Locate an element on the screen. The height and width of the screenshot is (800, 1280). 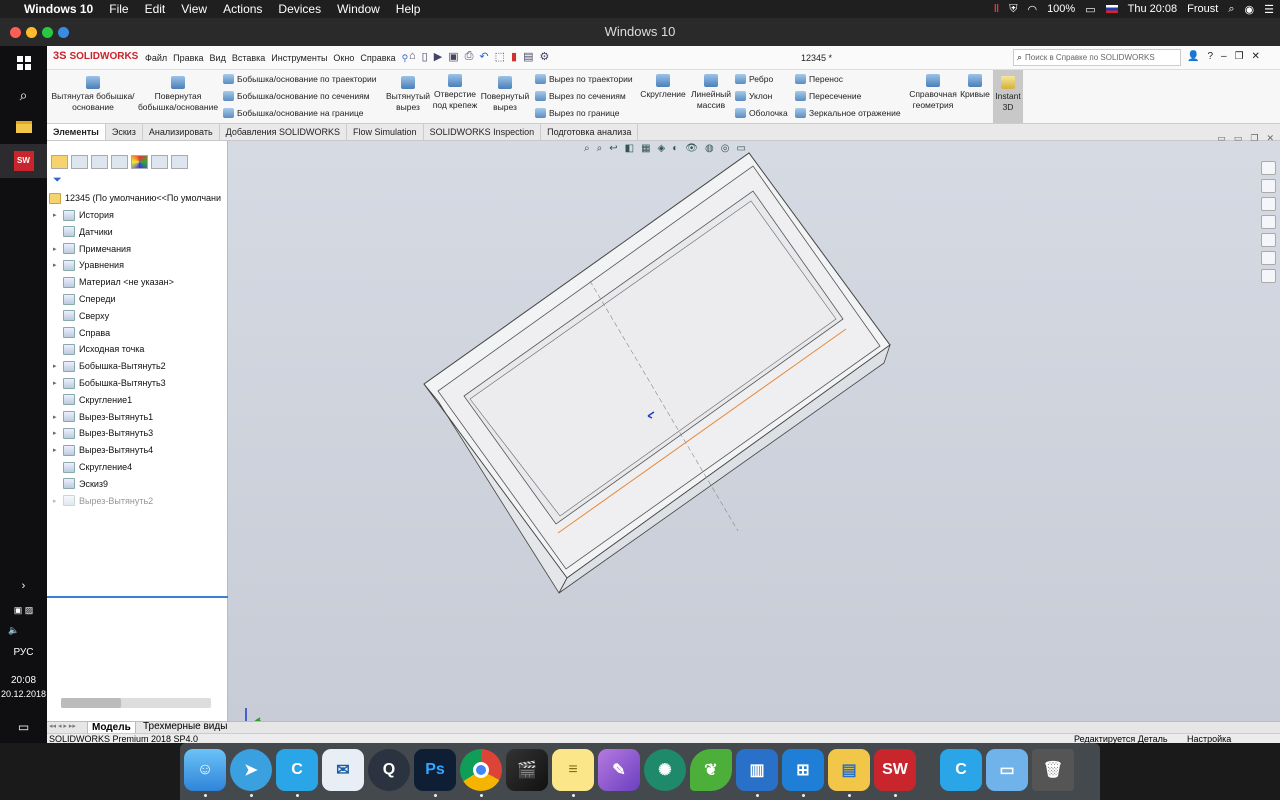
sw-menu-window: Окно is located at coordinates (343, 58).